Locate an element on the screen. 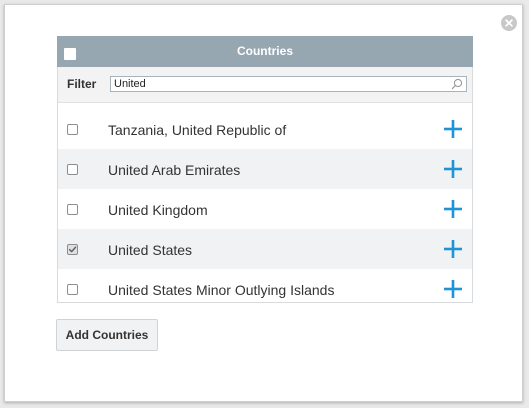  country-label: Tanzania, United Republic of is located at coordinates (197, 130).